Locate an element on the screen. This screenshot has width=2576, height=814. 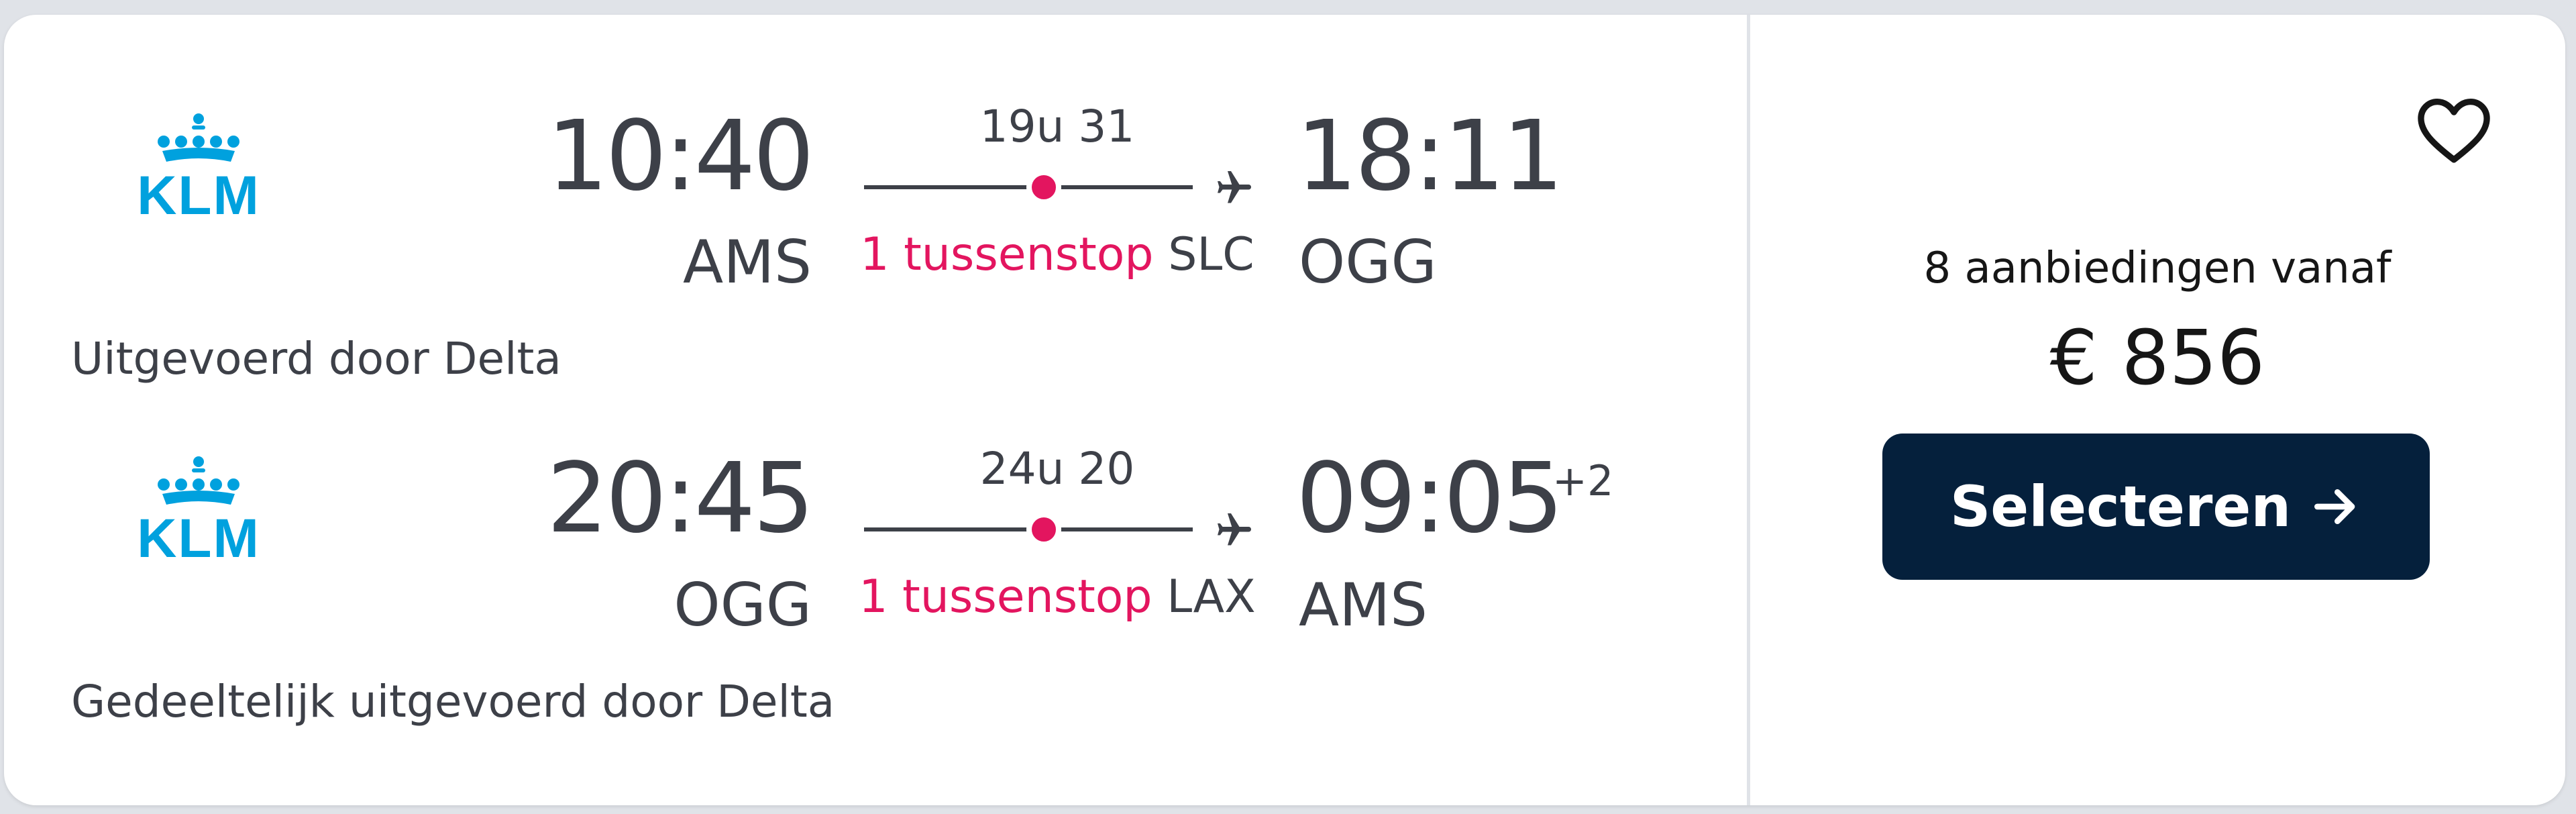
inbound-stop-dot is located at coordinates (1043, 529).